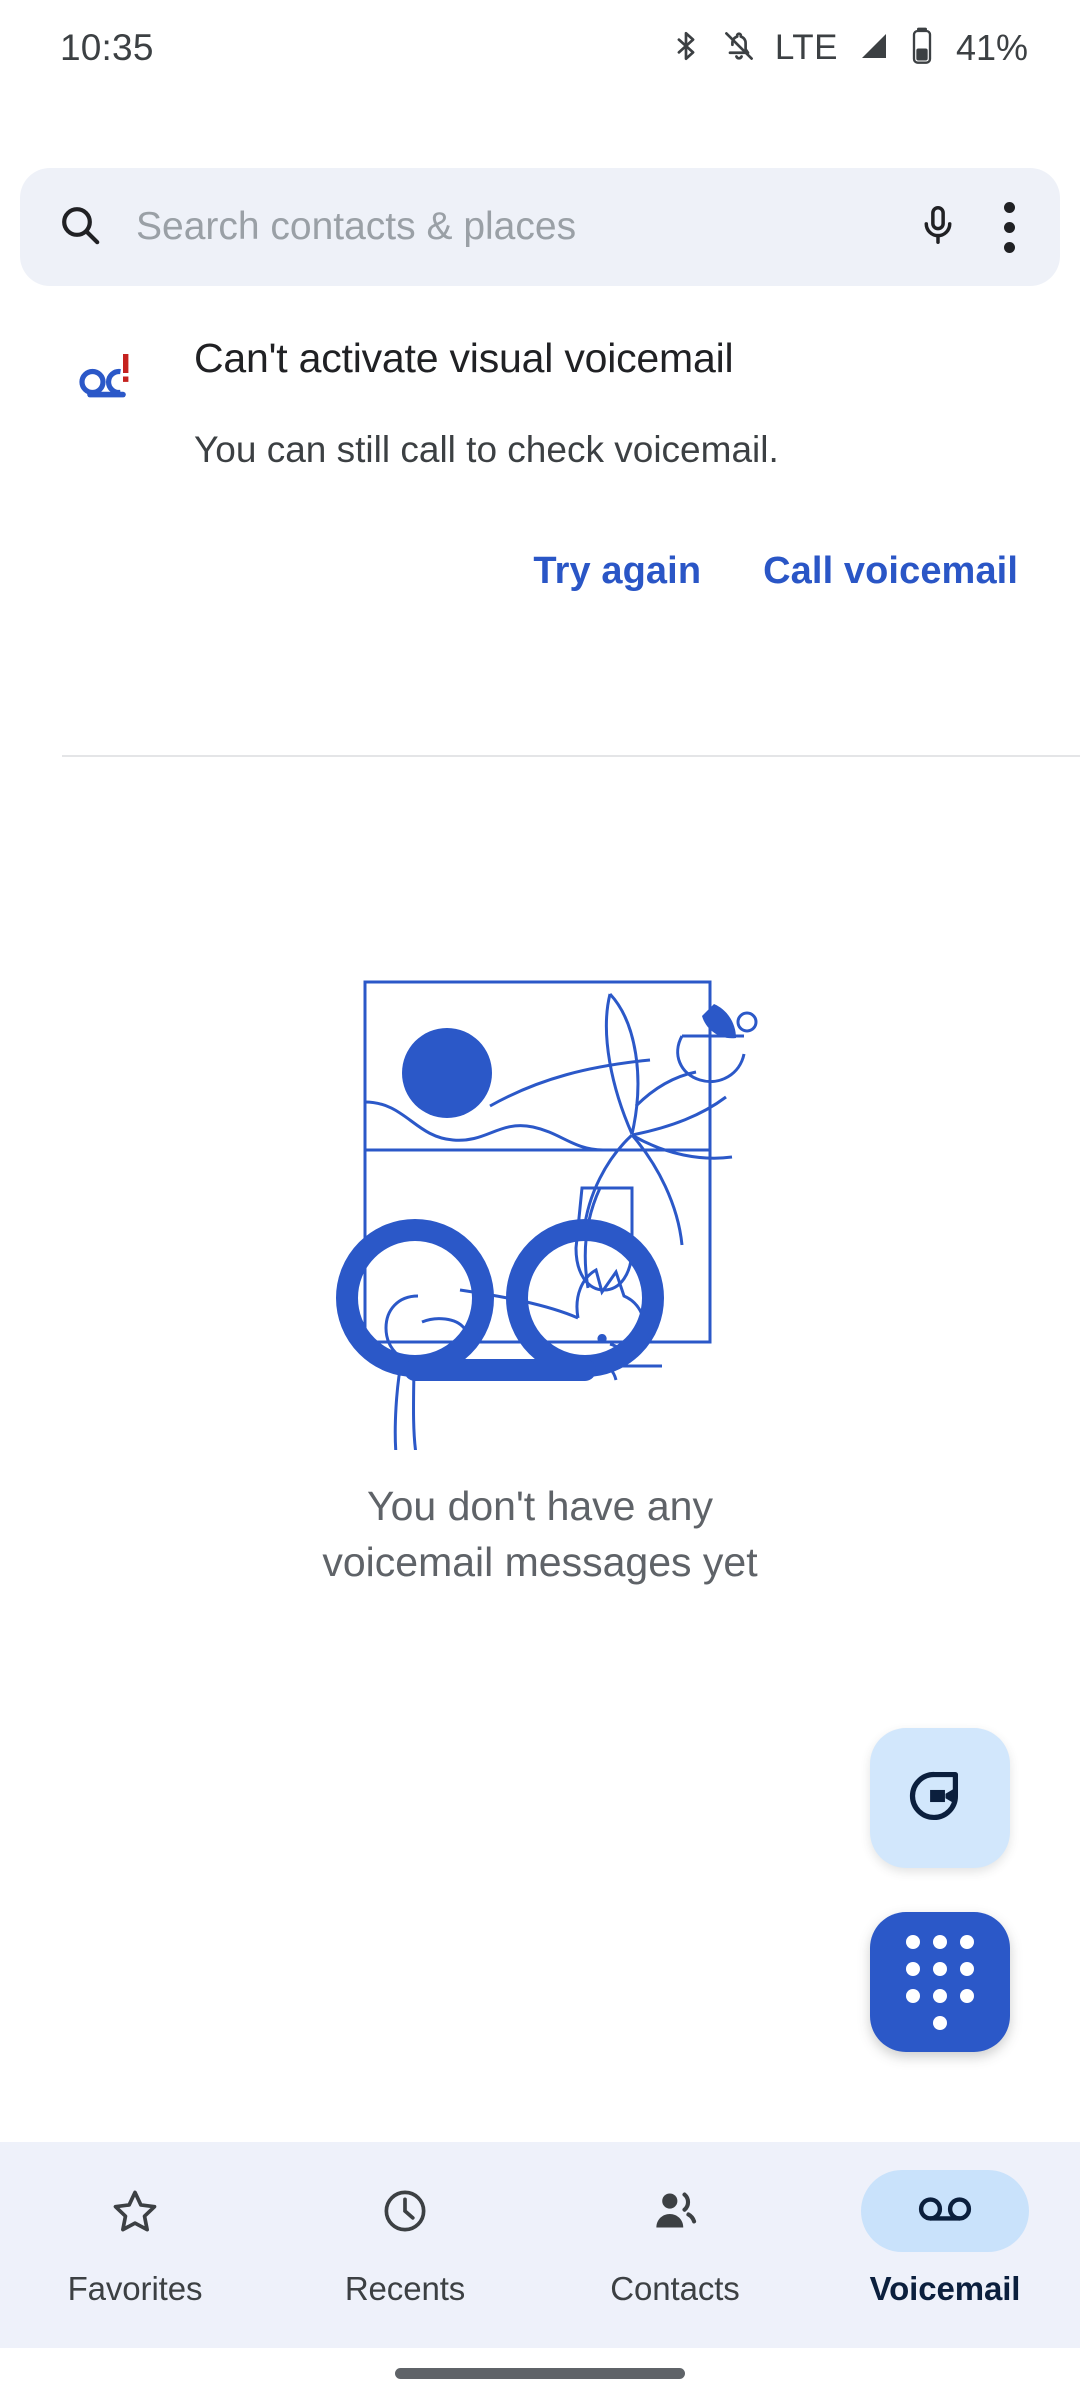 The height and width of the screenshot is (2400, 1080). Describe the element at coordinates (848, 48) in the screenshot. I see `status-bar-icons: LTE 41%` at that location.